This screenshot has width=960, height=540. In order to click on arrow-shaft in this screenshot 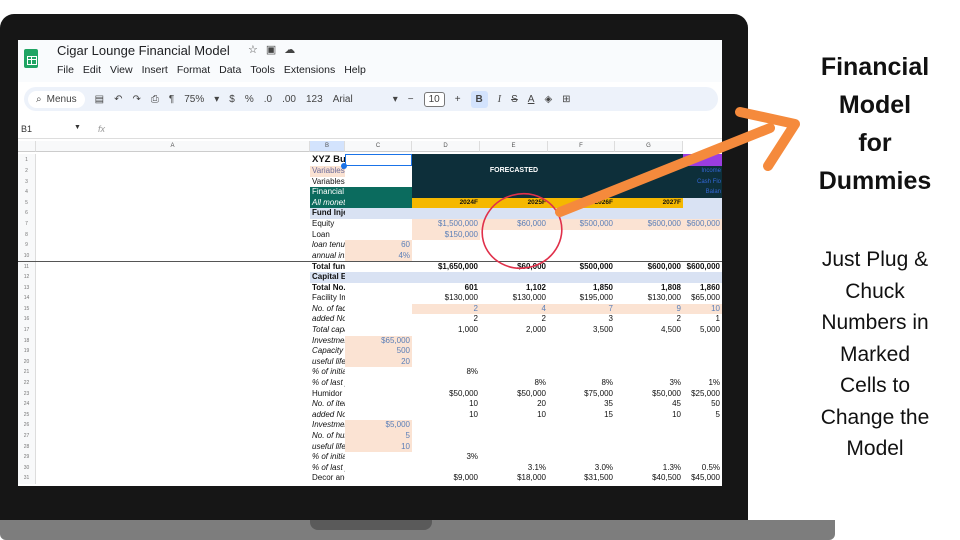, I will do `click(665, 170)`.